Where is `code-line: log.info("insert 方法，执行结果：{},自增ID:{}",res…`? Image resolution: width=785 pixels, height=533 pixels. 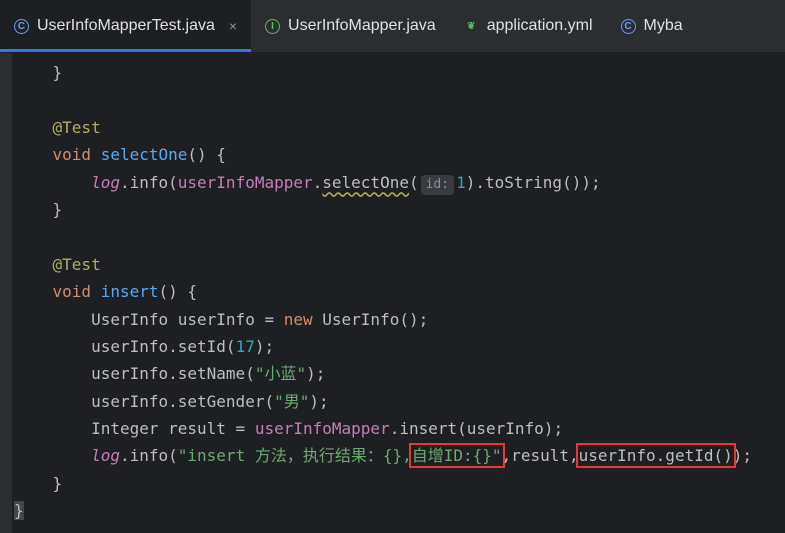 code-line: log.info("insert 方法，执行结果：{},自增ID:{}",res… is located at coordinates (421, 456).